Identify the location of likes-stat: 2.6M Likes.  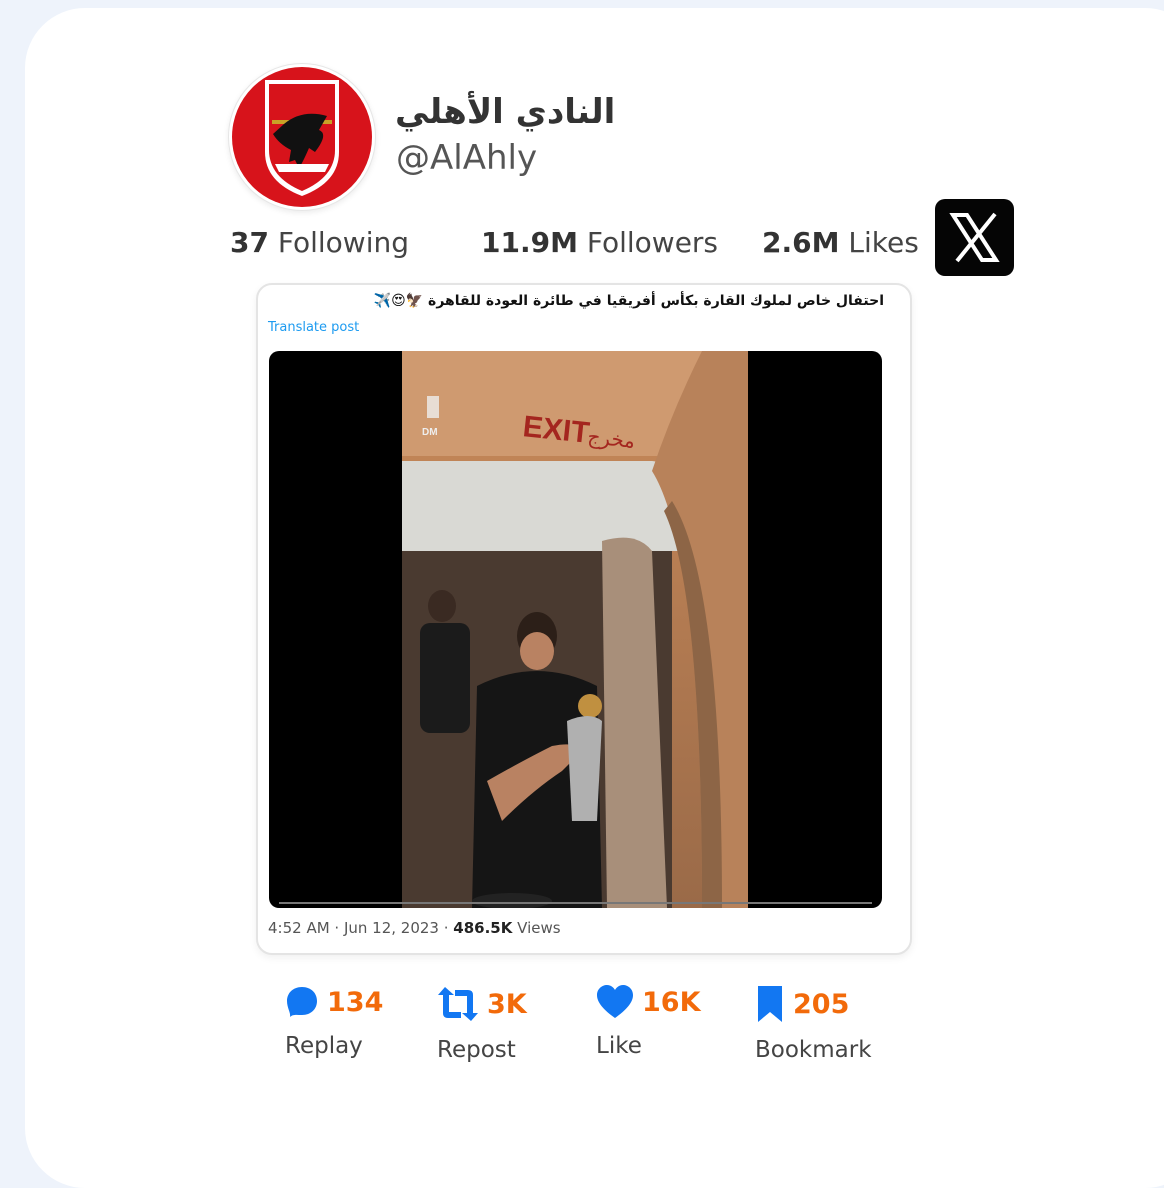
(840, 242).